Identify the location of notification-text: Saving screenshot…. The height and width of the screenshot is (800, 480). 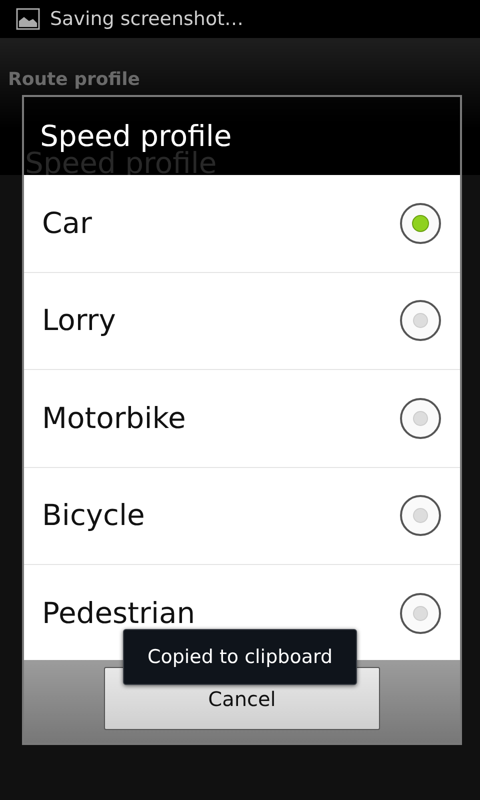
(147, 19).